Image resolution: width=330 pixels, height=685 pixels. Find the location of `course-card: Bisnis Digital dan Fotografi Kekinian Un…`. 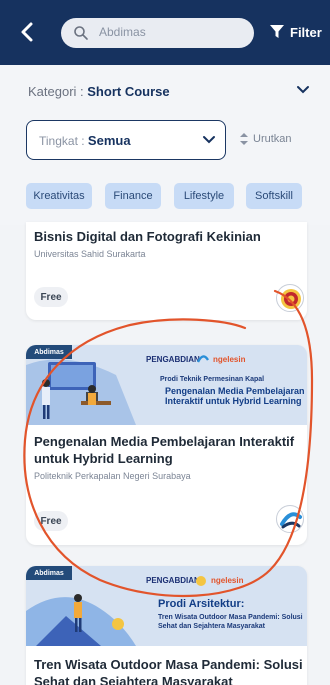

course-card: Bisnis Digital dan Fotografi Kekinian Un… is located at coordinates (166, 271).